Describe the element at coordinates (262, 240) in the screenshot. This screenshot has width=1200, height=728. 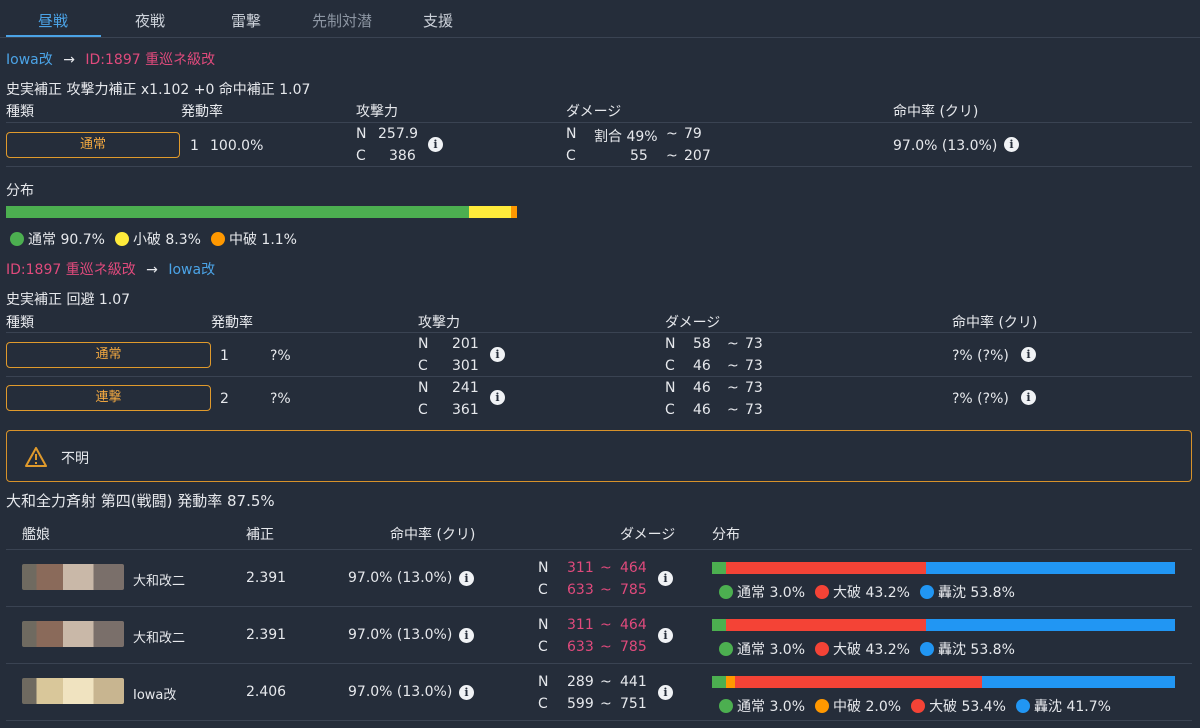
I see `legend-label: 中破 1.1%` at that location.